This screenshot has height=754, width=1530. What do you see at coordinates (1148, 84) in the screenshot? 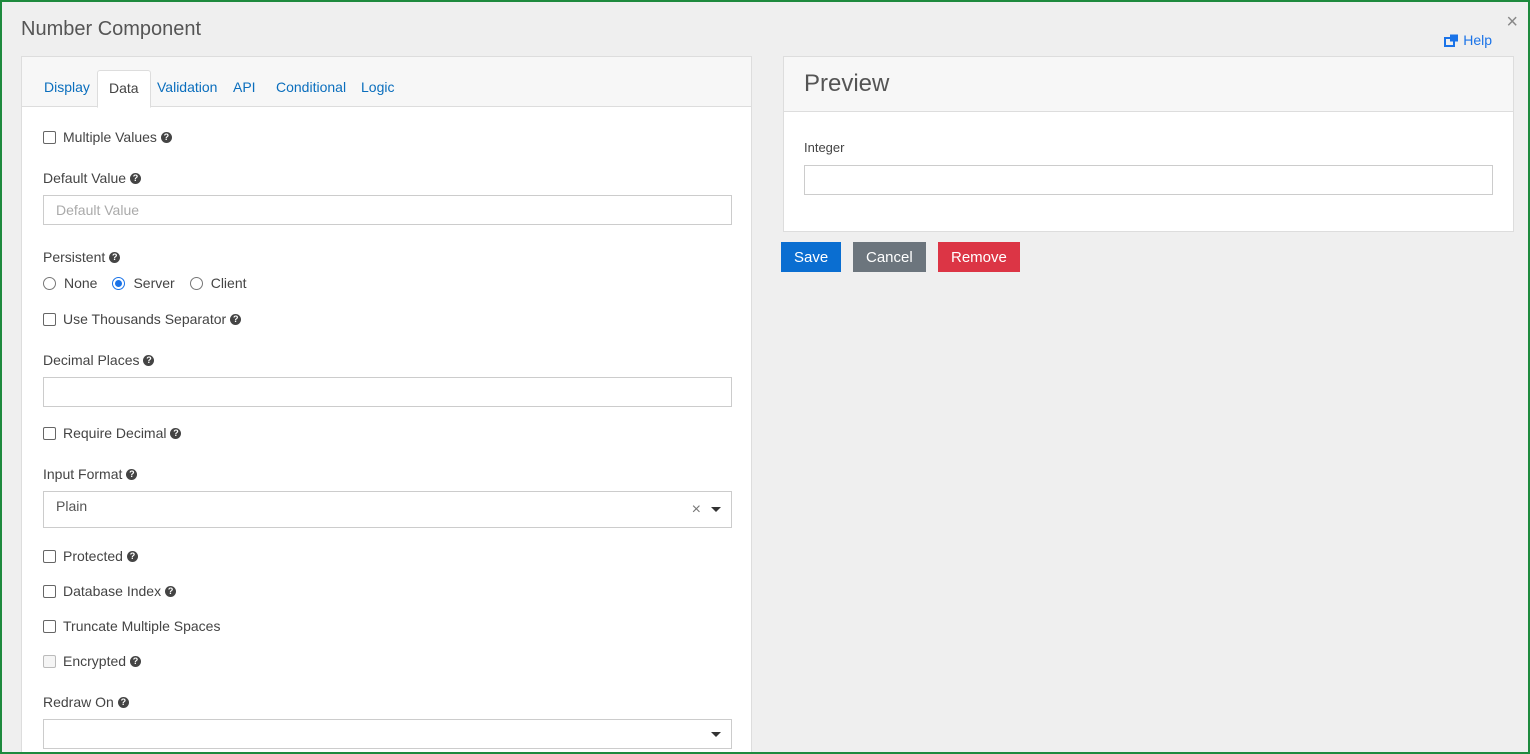
I see `preview-title: Preview` at bounding box center [1148, 84].